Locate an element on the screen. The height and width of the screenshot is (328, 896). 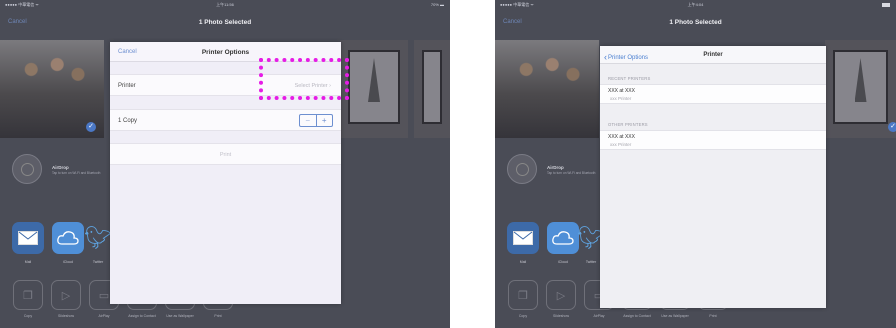
recent-printers-header: RECENT PRINTERS is located at coordinates (629, 78).